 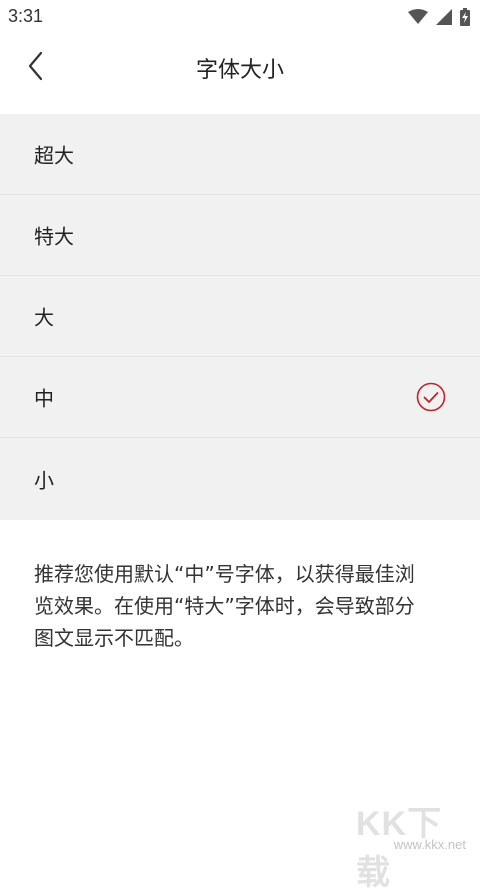 What do you see at coordinates (44, 480) in the screenshot?
I see `option-label: 小` at bounding box center [44, 480].